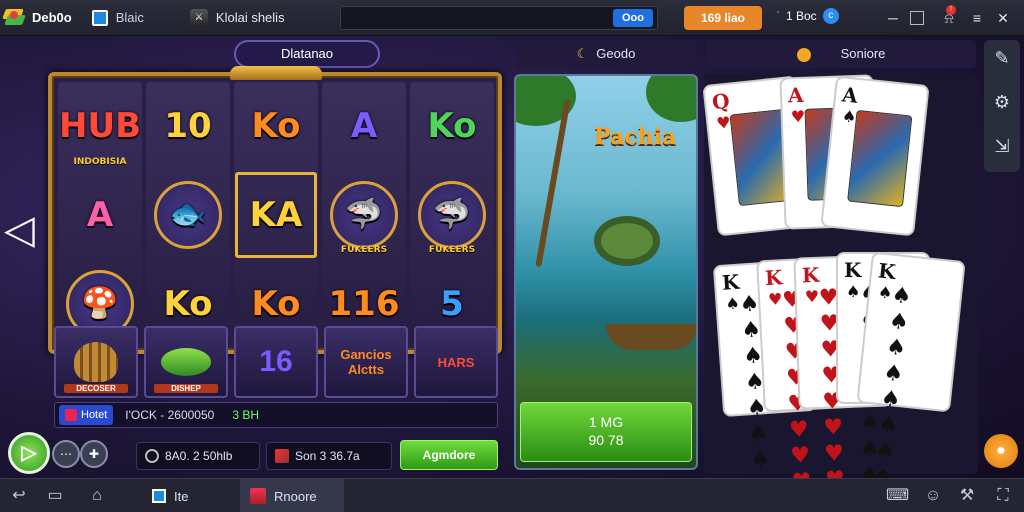  Describe the element at coordinates (188, 215) in the screenshot. I see `fish-icon: 🐟` at that location.